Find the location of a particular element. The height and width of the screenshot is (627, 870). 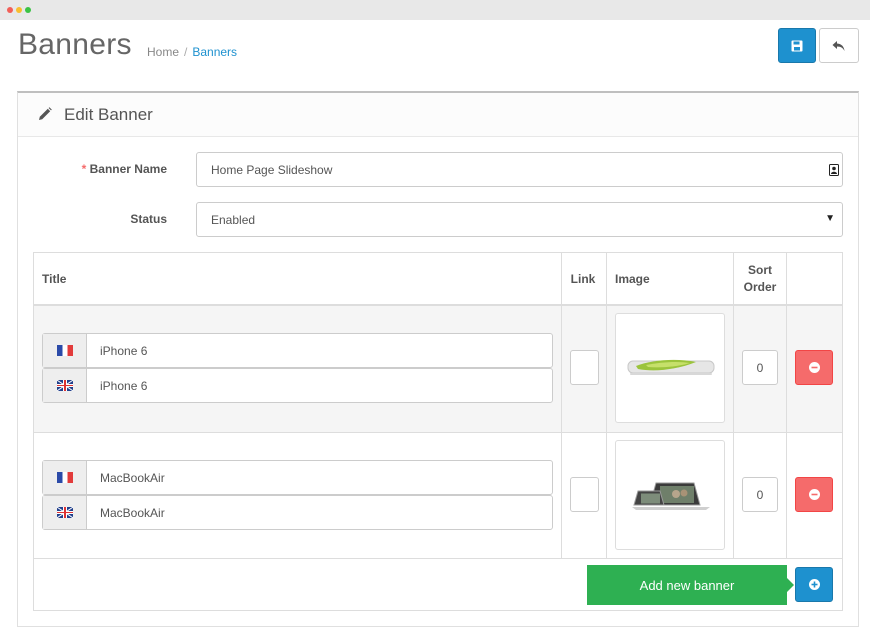

breadcrumb: Home / Banners is located at coordinates (192, 52).